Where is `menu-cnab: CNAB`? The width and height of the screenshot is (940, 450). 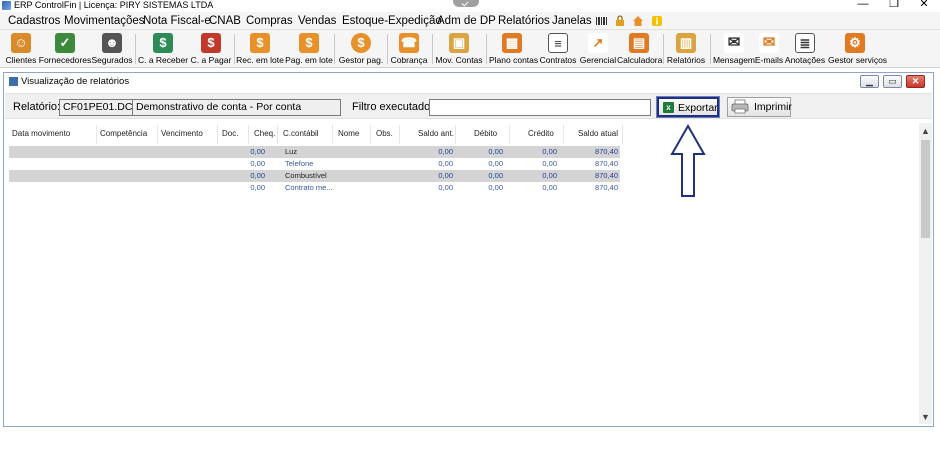
menu-cnab: CNAB is located at coordinates (225, 21).